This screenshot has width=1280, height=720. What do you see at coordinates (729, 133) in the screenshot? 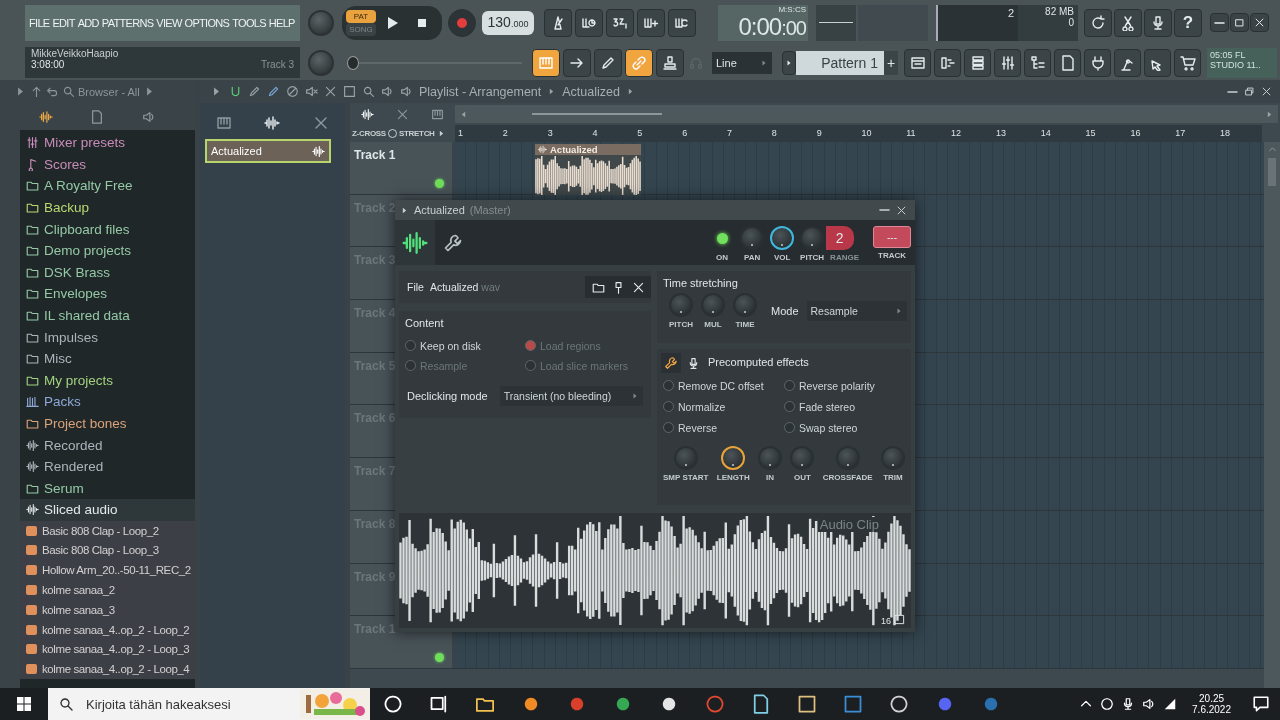
I see `bar-number: 7` at bounding box center [729, 133].